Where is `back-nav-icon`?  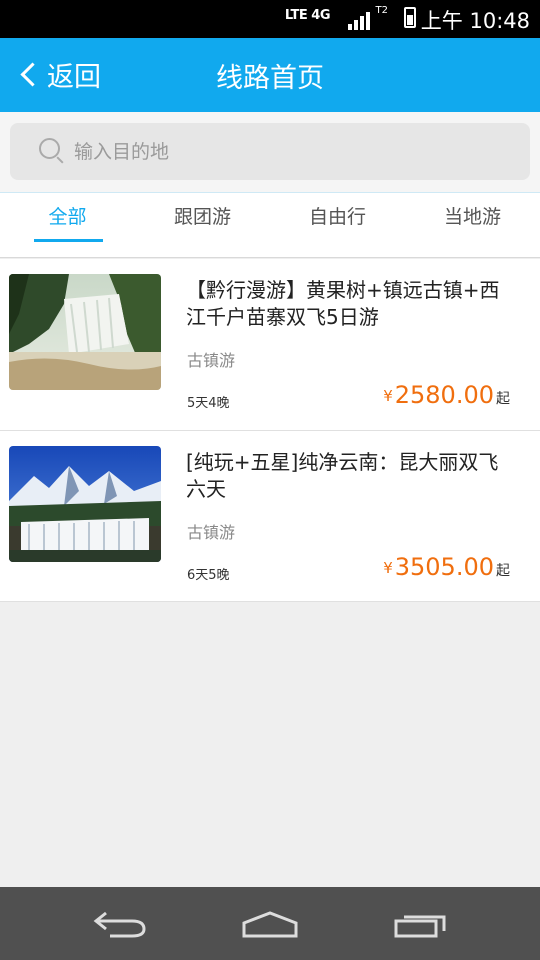
back-nav-icon is located at coordinates (120, 924).